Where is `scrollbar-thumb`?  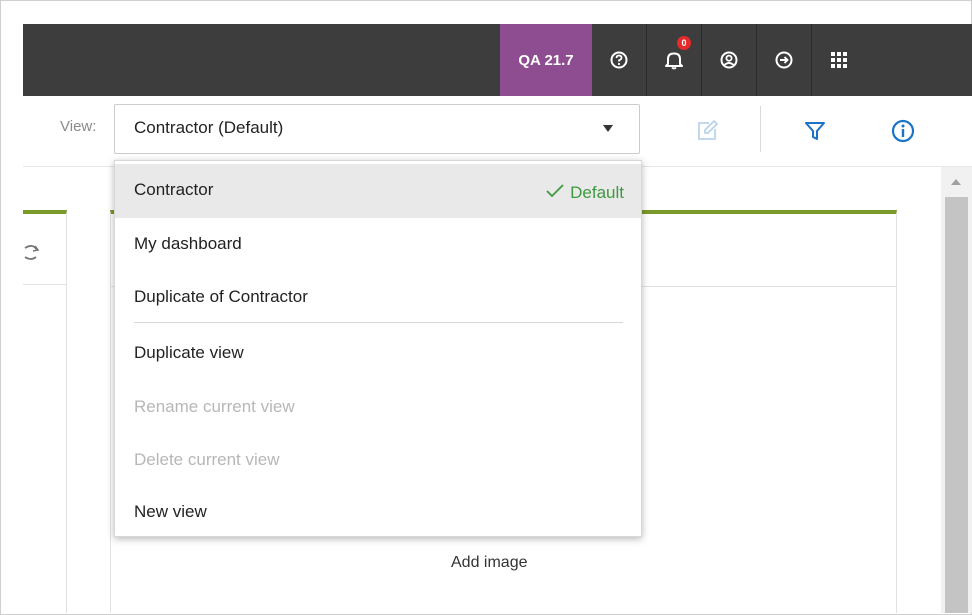 scrollbar-thumb is located at coordinates (956, 405).